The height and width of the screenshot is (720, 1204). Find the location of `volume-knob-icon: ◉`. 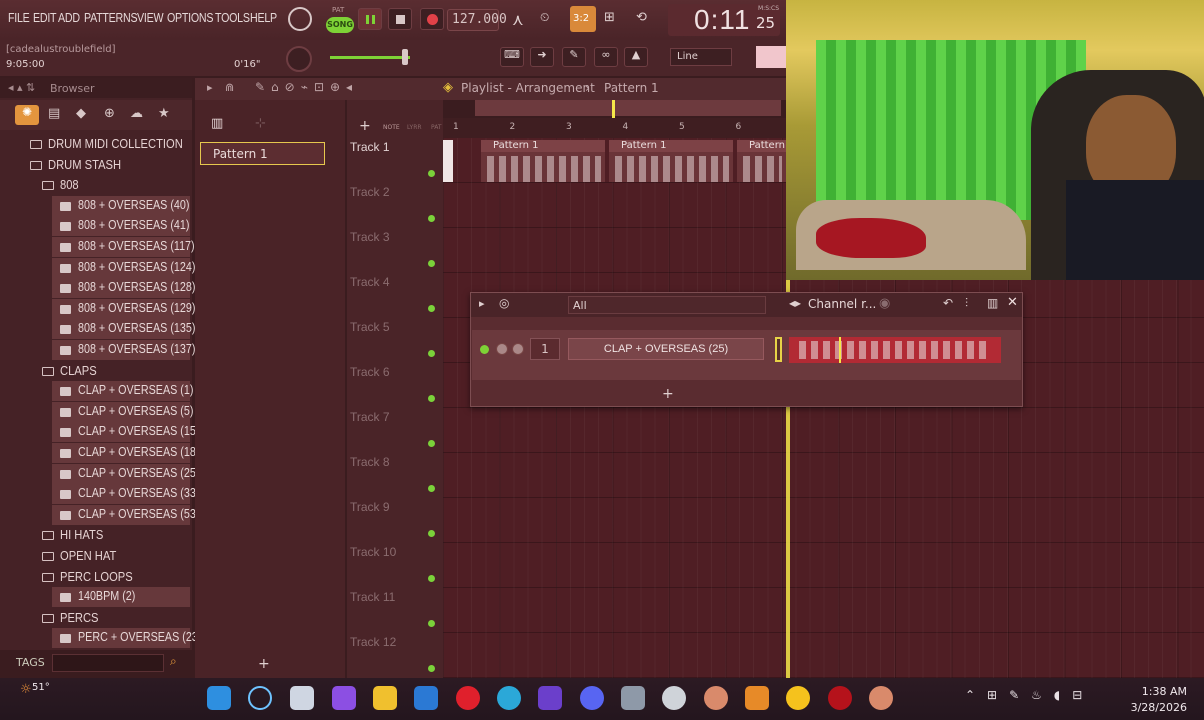

volume-knob-icon: ◉ is located at coordinates (884, 303).